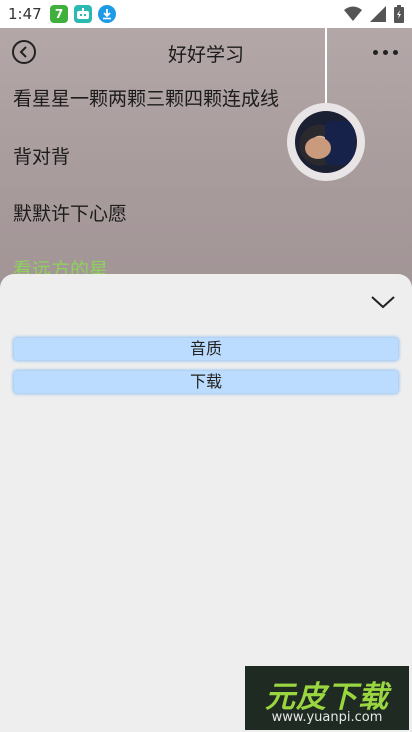  Describe the element at coordinates (206, 382) in the screenshot. I see `download-option: 下载` at that location.